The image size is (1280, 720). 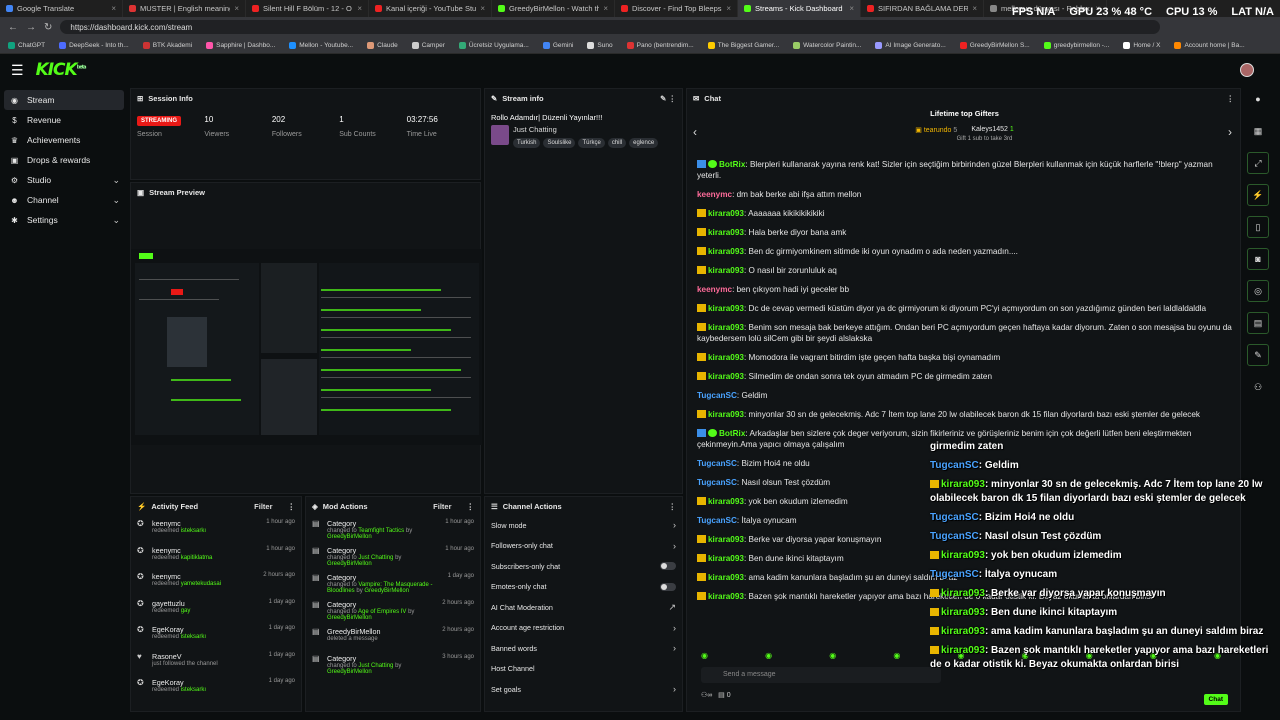 I want to click on expand-icon: ⤢, so click(x=1258, y=163).